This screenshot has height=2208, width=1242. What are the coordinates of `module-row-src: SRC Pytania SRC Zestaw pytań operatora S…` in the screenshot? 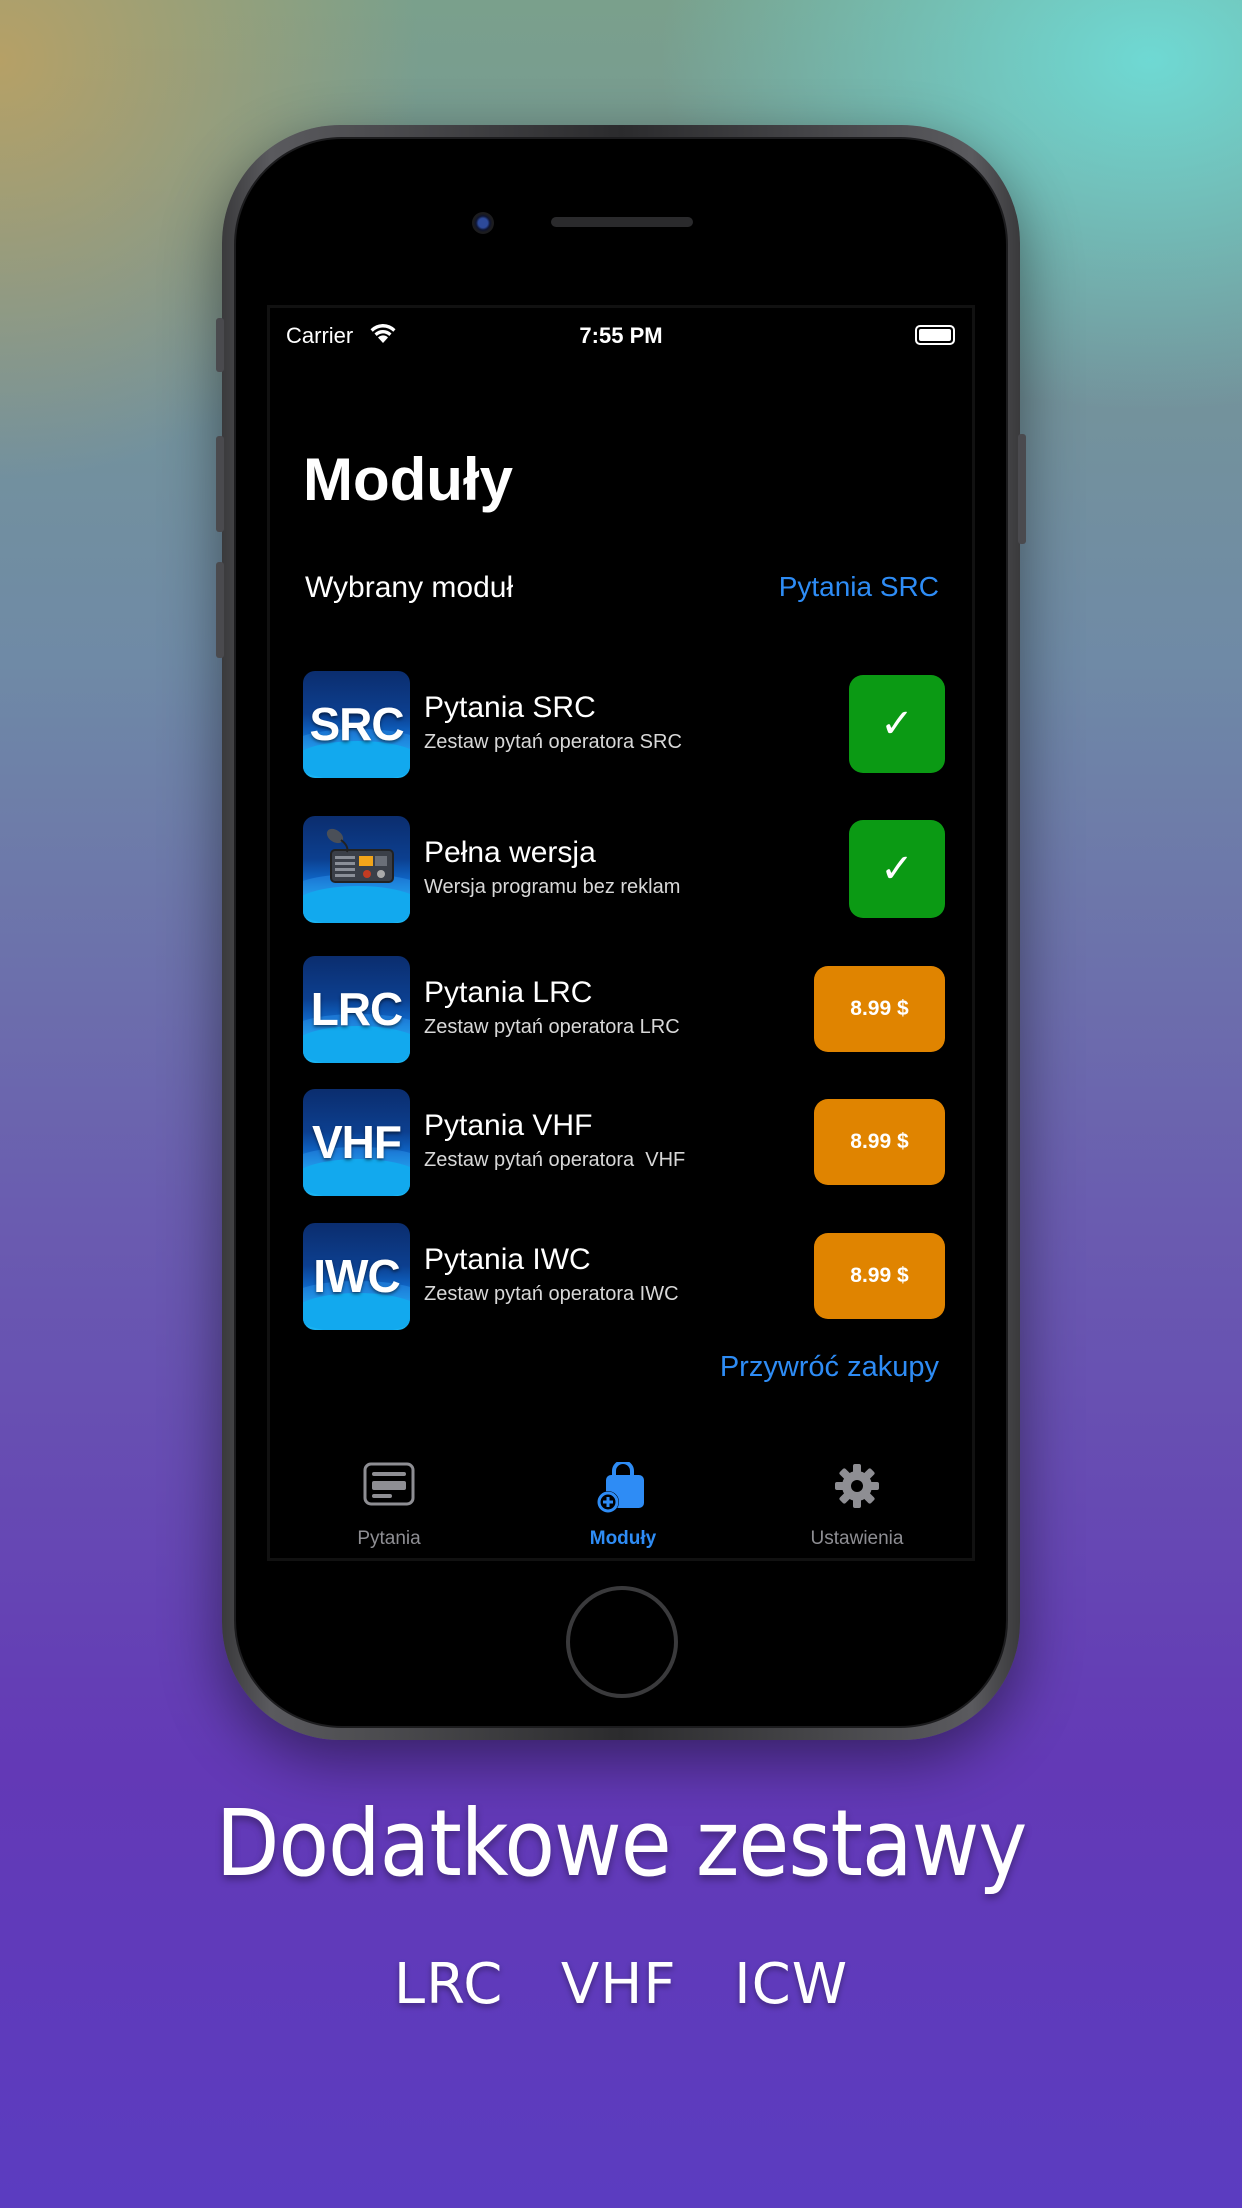 It's located at (624, 725).